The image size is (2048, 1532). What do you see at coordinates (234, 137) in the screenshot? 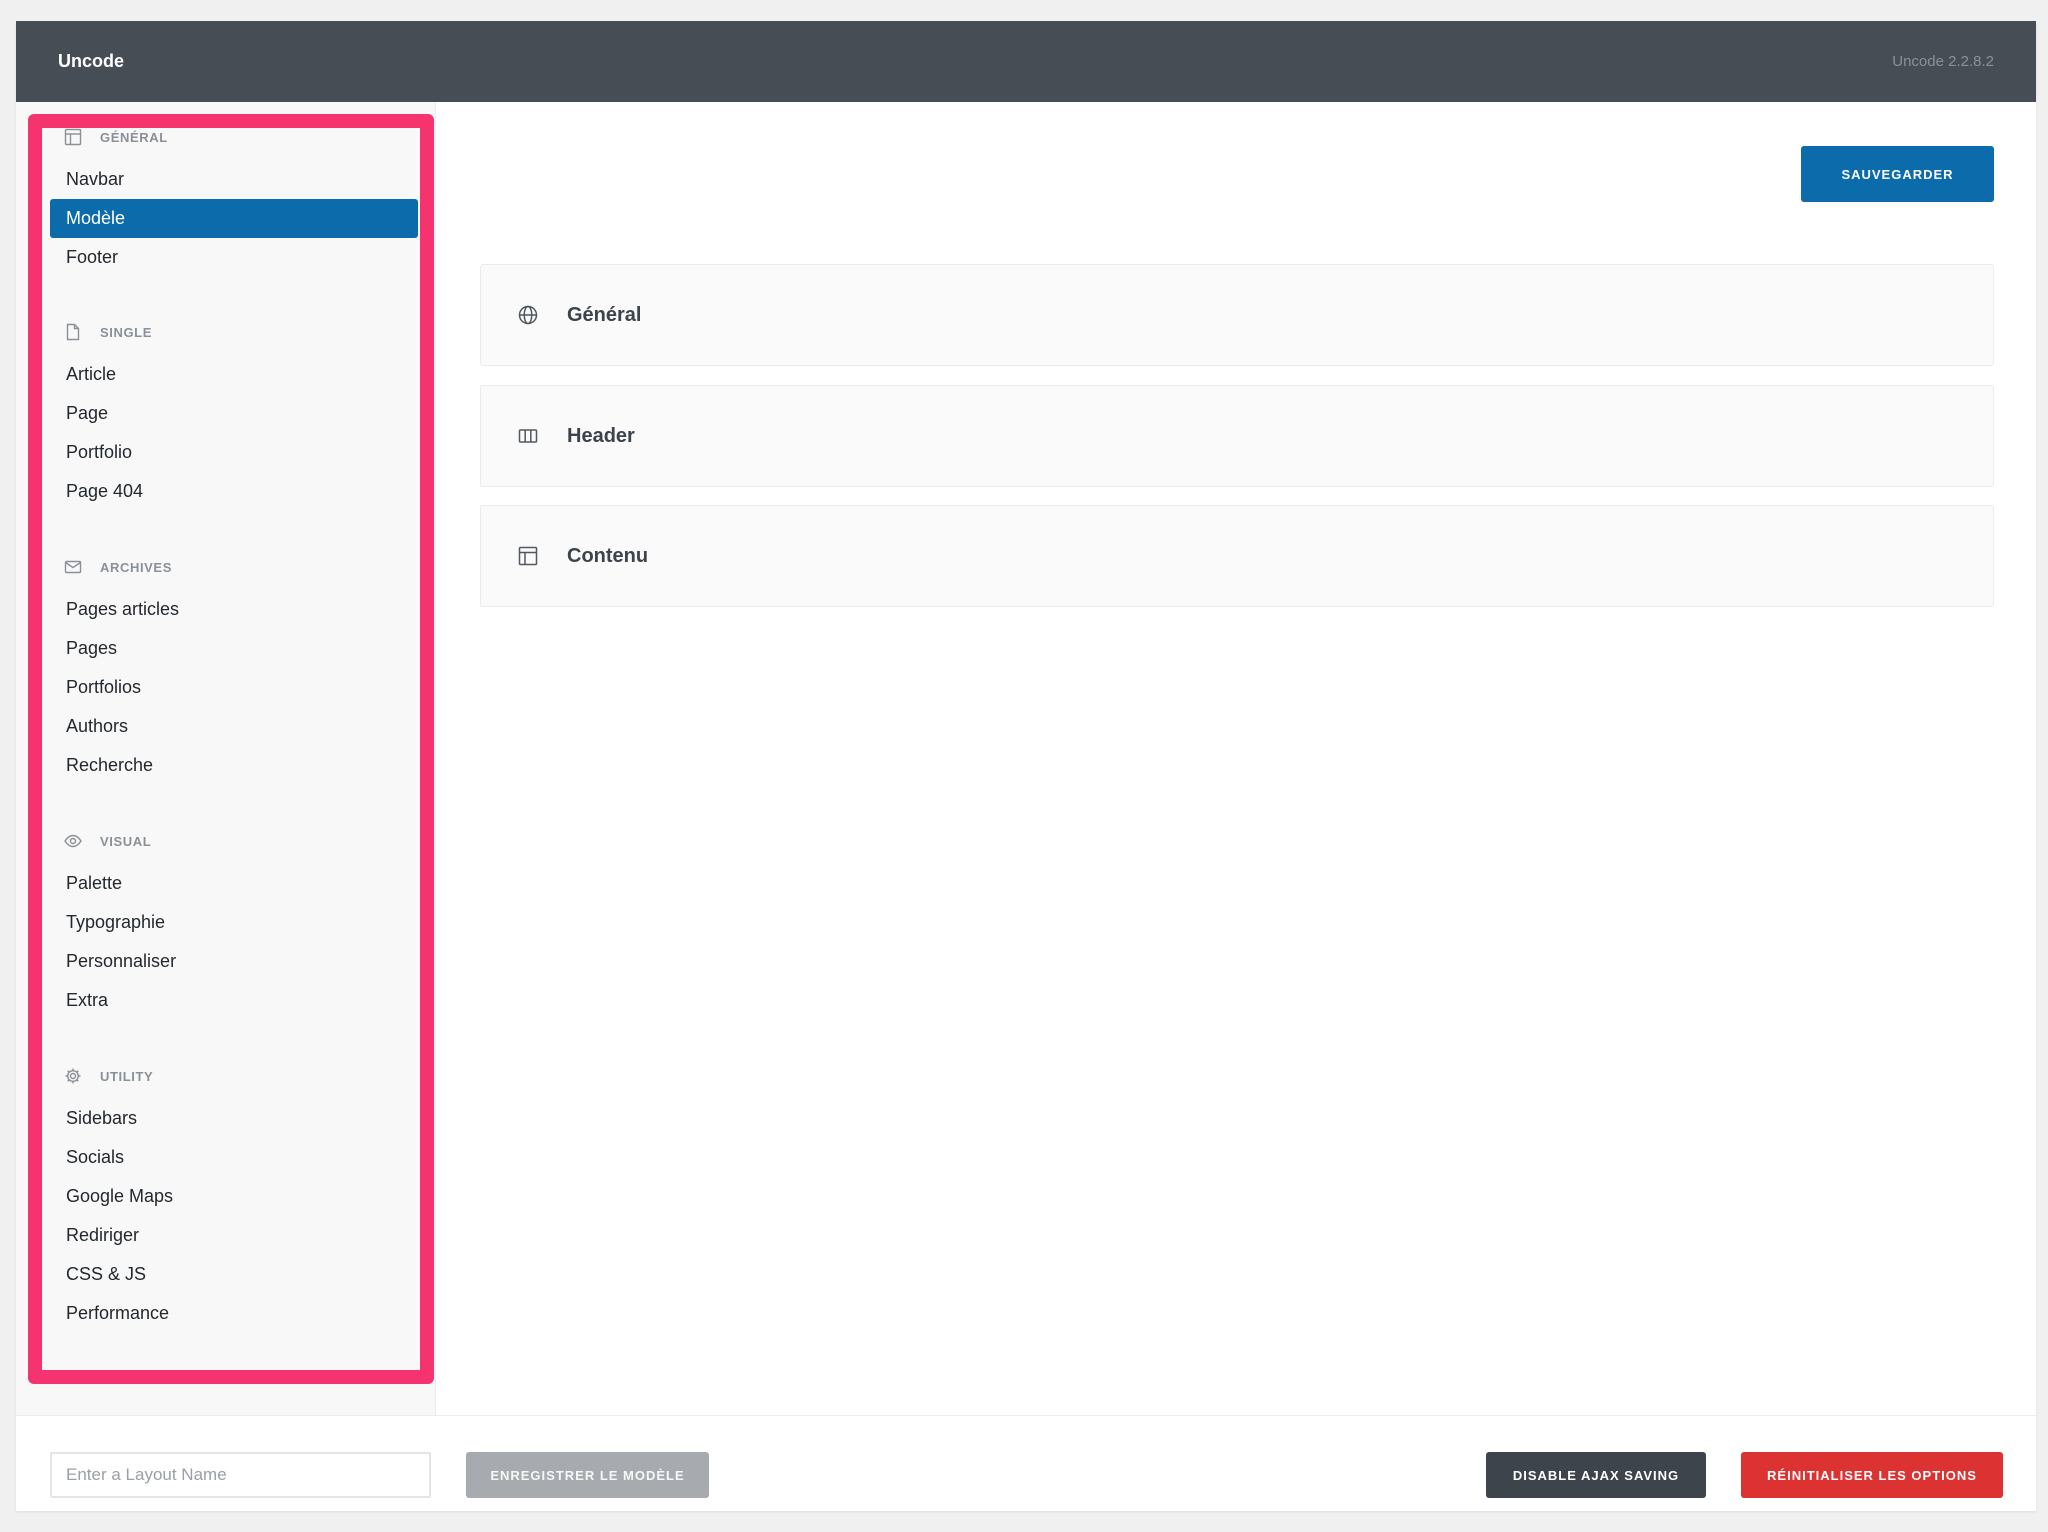
I see `nav-heading-general: GÉNÉRAL` at bounding box center [234, 137].